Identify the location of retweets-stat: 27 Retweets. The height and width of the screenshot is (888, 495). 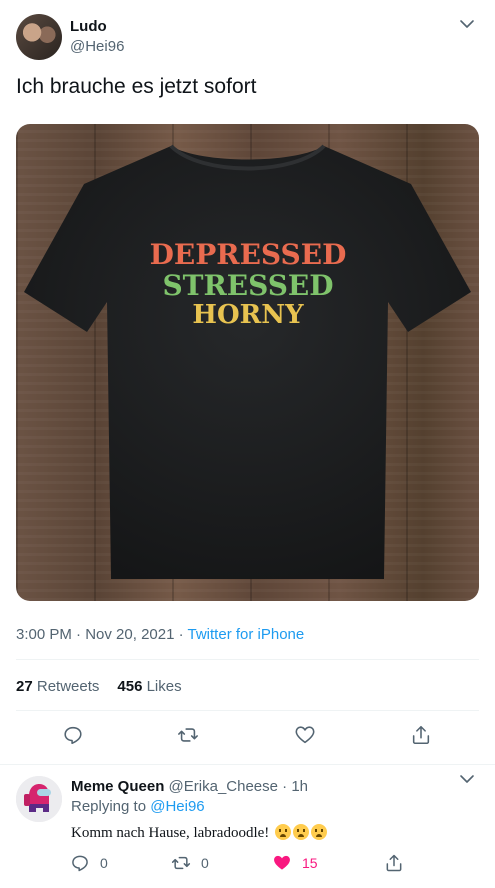
(57, 686).